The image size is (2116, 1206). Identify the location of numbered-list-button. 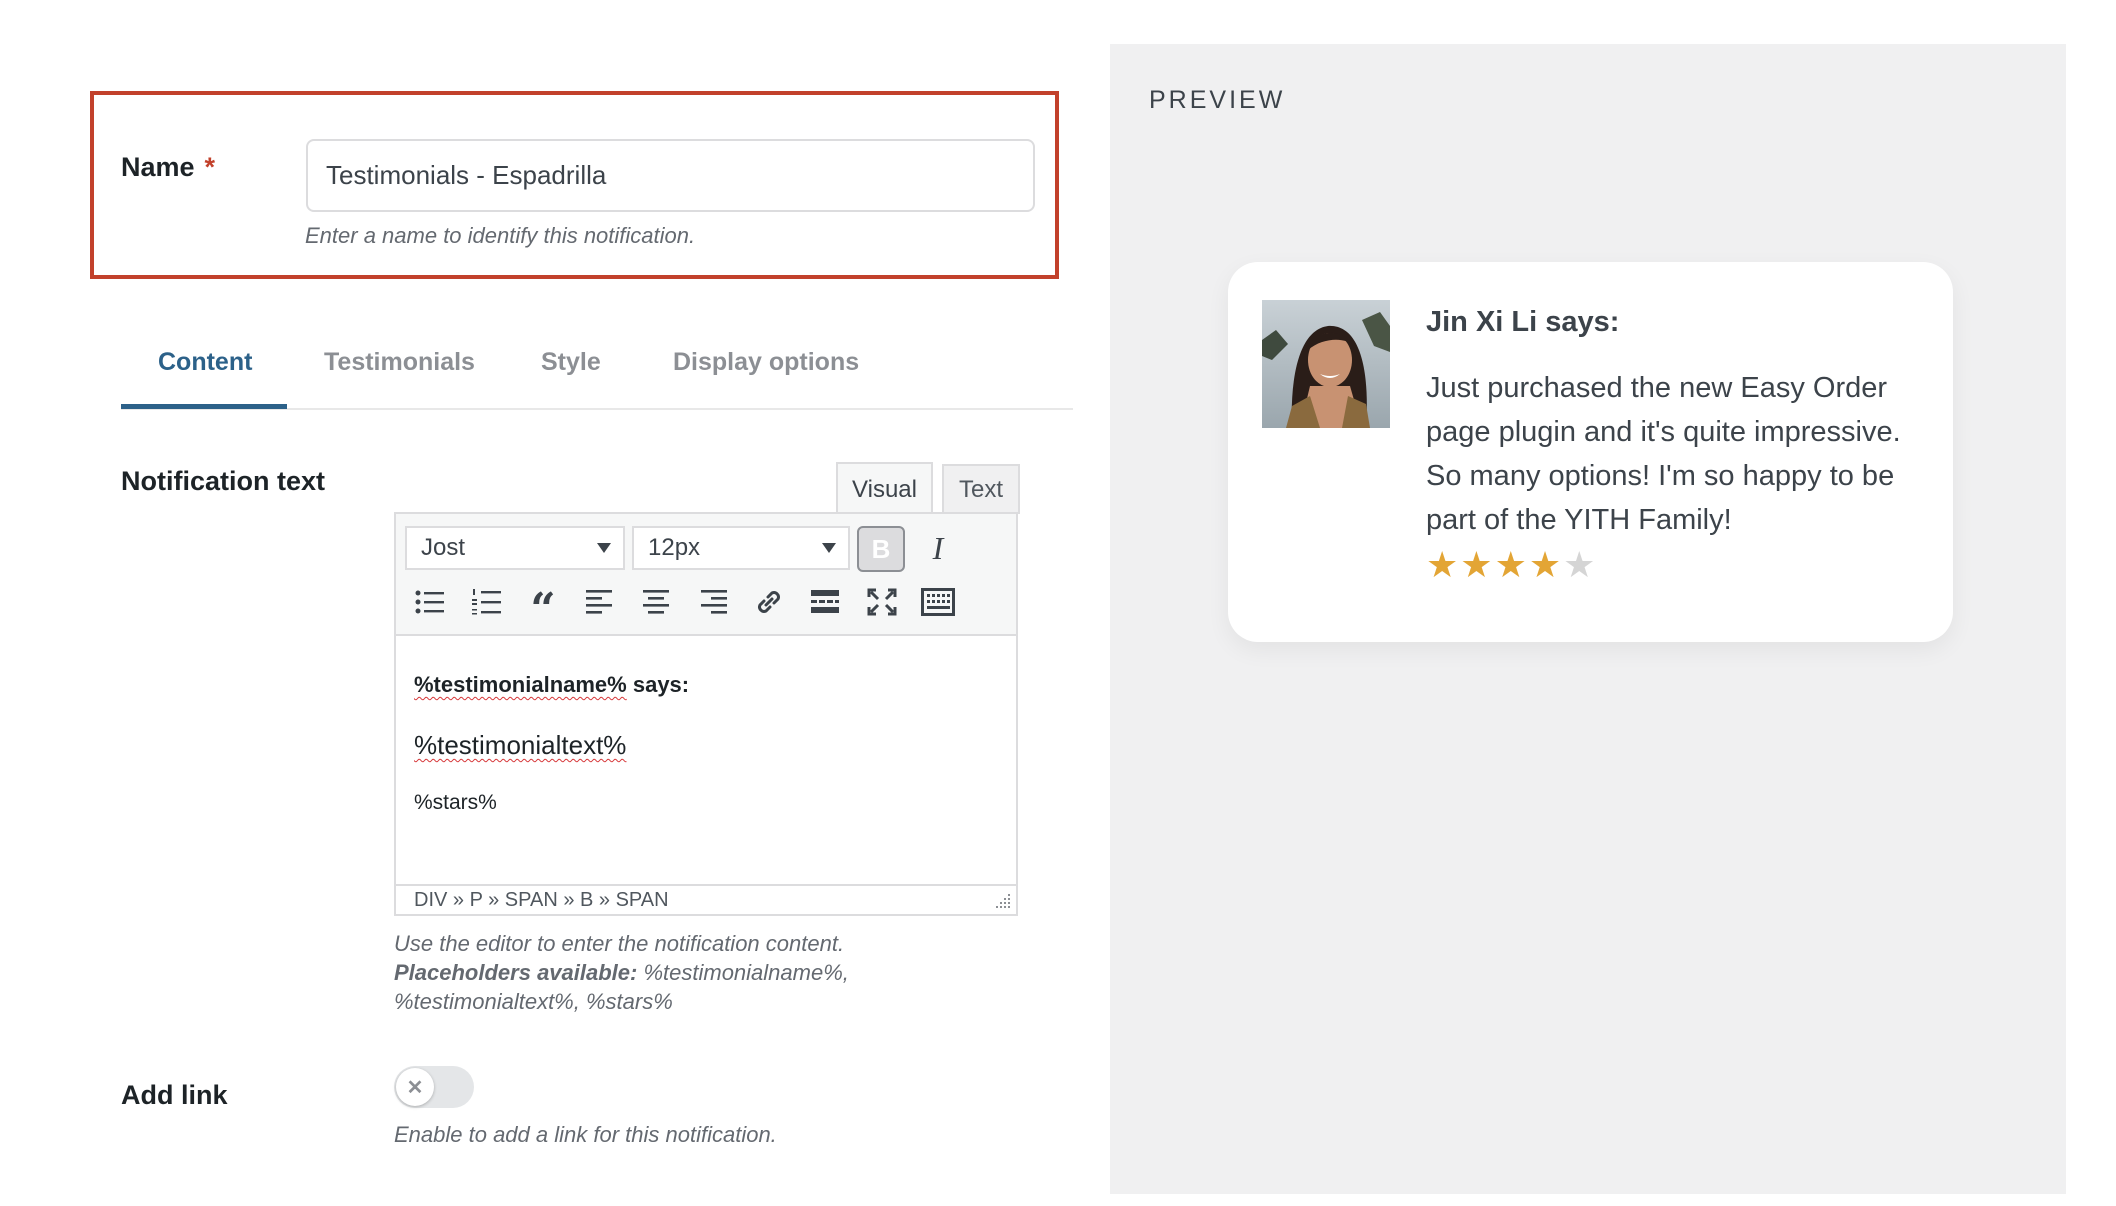
(487, 602).